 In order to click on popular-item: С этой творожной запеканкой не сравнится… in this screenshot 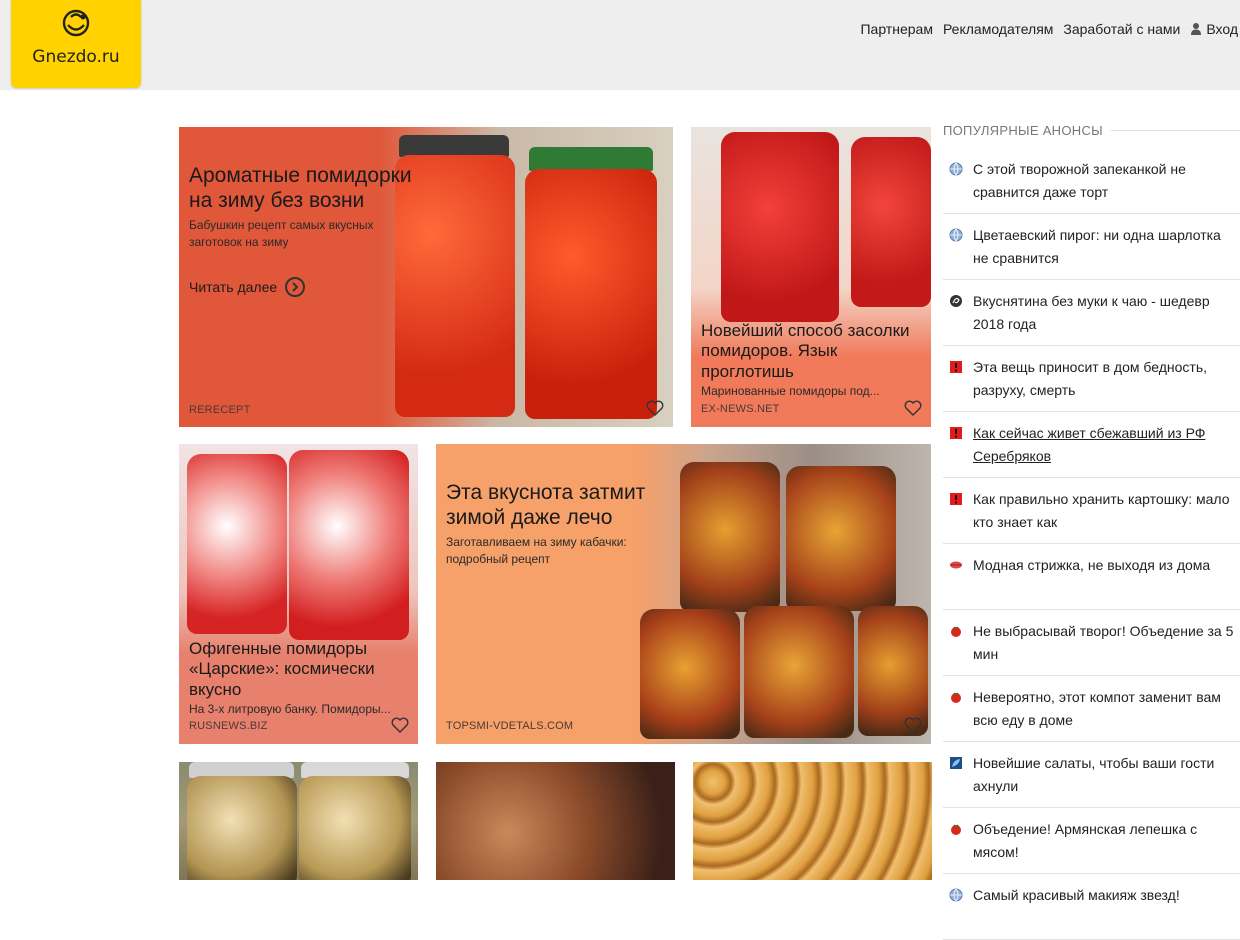, I will do `click(1091, 181)`.